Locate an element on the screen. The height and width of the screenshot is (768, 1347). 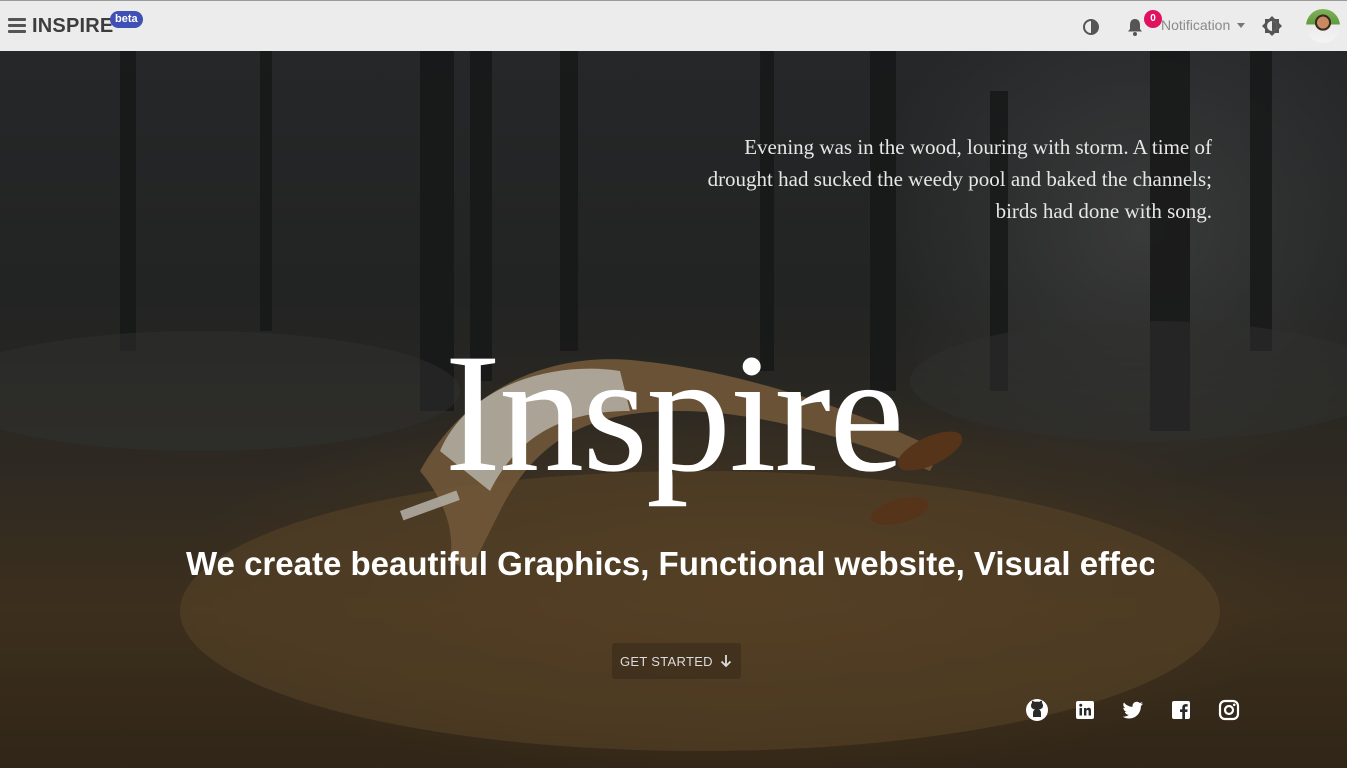
arrow-down-icon is located at coordinates (726, 661).